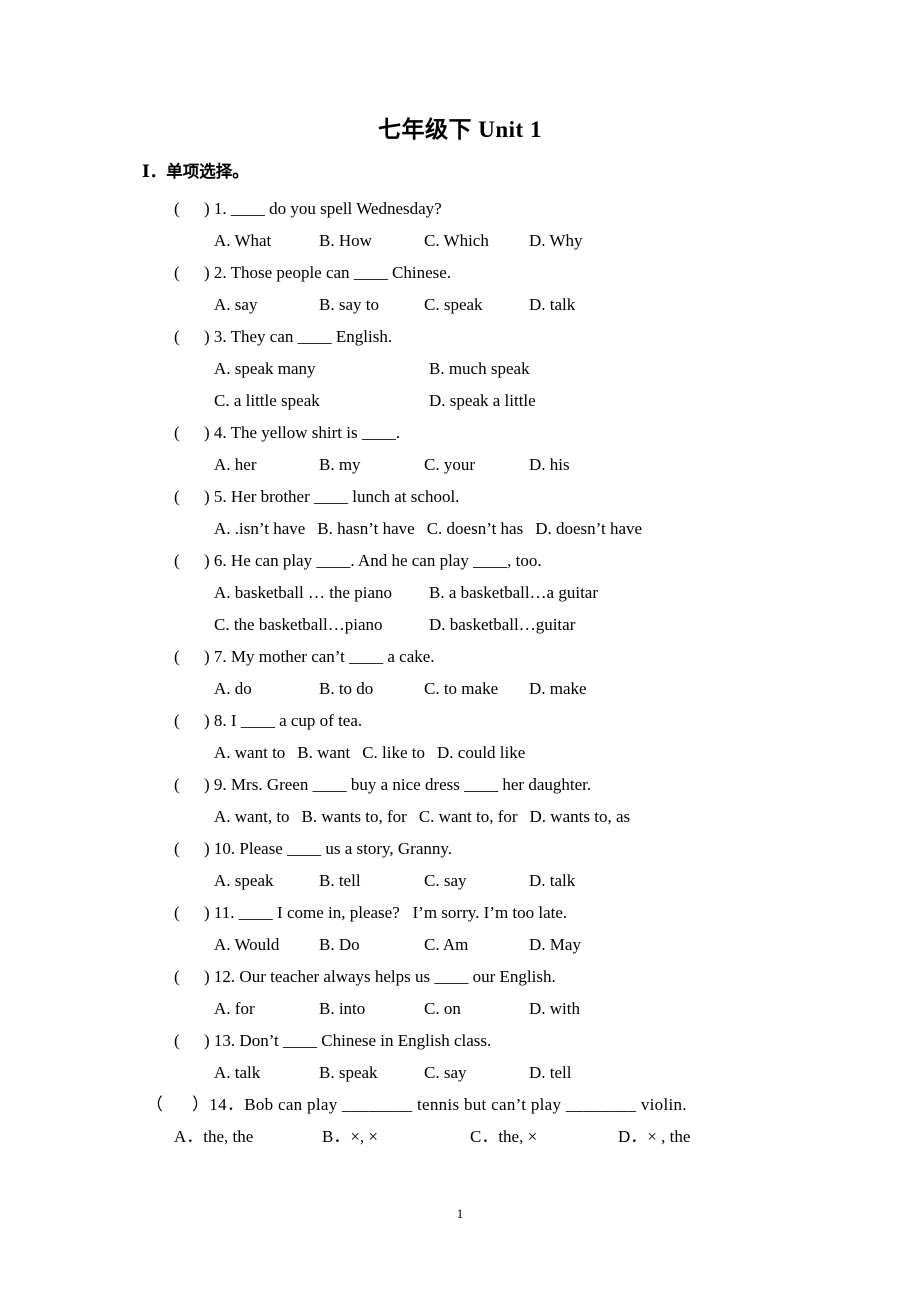 This screenshot has height=1302, width=920. I want to click on answer-option: C. speak, so click(476, 305).